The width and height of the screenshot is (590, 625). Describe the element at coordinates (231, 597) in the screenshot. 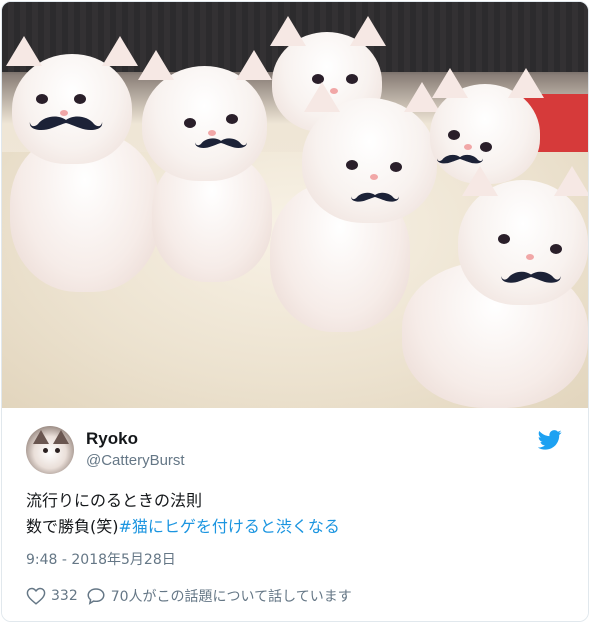

I see `conversation-text: 70人がこの話題について話しています` at that location.